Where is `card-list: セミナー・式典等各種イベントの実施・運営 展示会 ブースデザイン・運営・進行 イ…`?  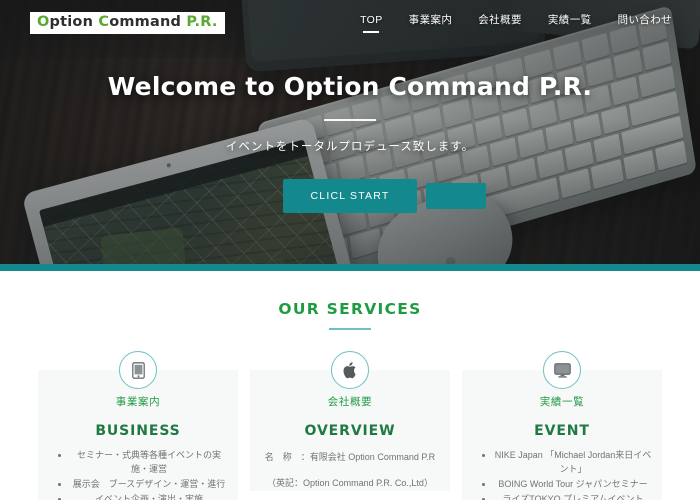
card-list: セミナー・式典等各種イベントの実施・運営 展示会 ブースデザイン・運営・進行 イ… is located at coordinates (138, 474).